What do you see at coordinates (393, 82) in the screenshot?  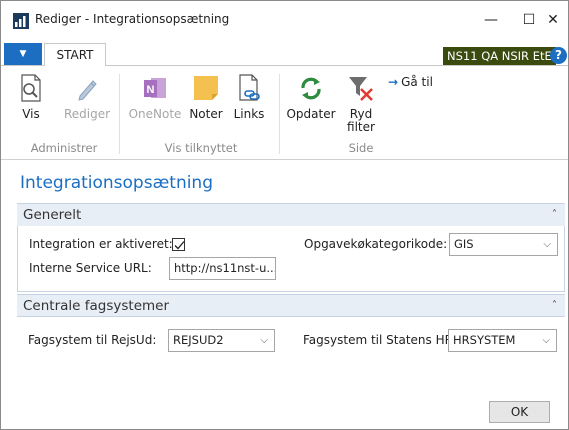 I see `goto-arrow-icon: →` at bounding box center [393, 82].